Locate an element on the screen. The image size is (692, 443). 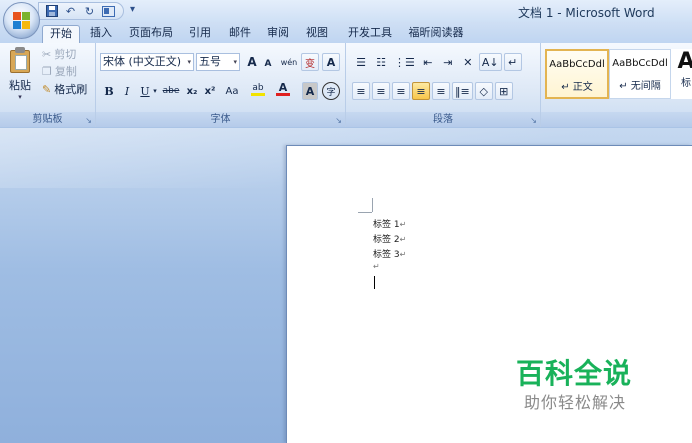
highlight-color-swatch is located at coordinates (258, 94).